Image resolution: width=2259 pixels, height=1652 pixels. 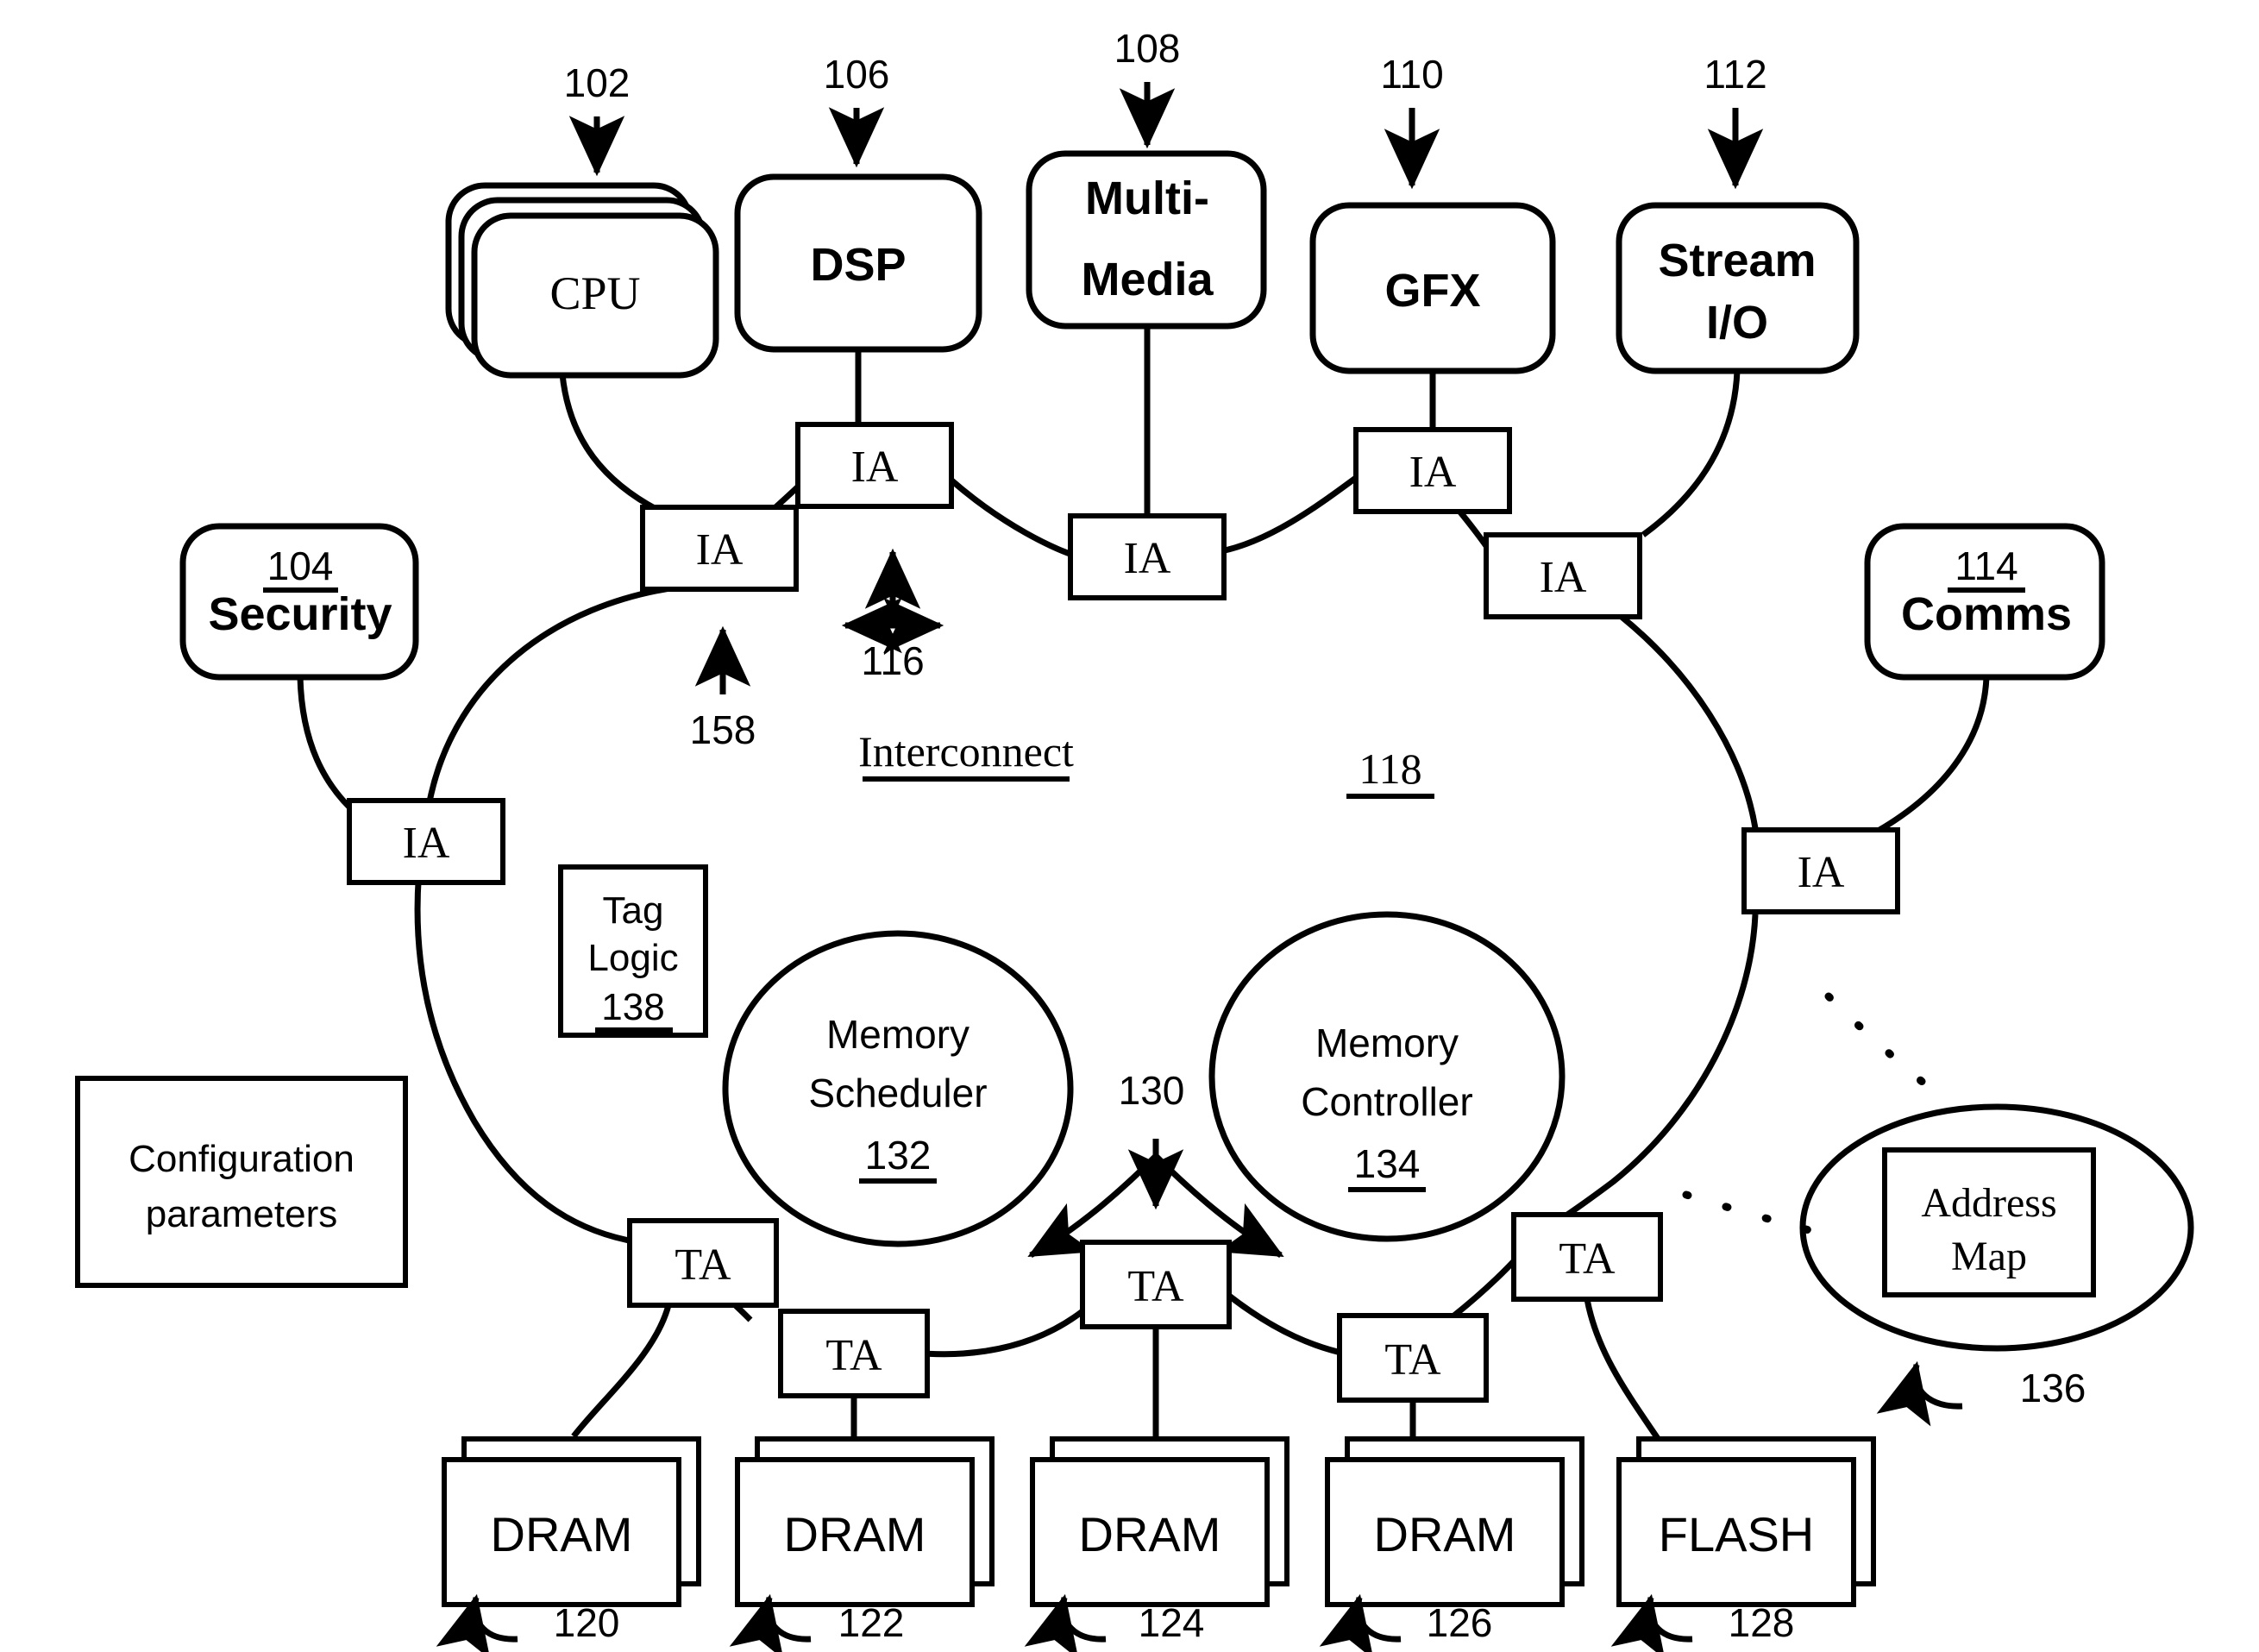 What do you see at coordinates (1738, 288) in the screenshot?
I see `block-stream-io: Stream I/O` at bounding box center [1738, 288].